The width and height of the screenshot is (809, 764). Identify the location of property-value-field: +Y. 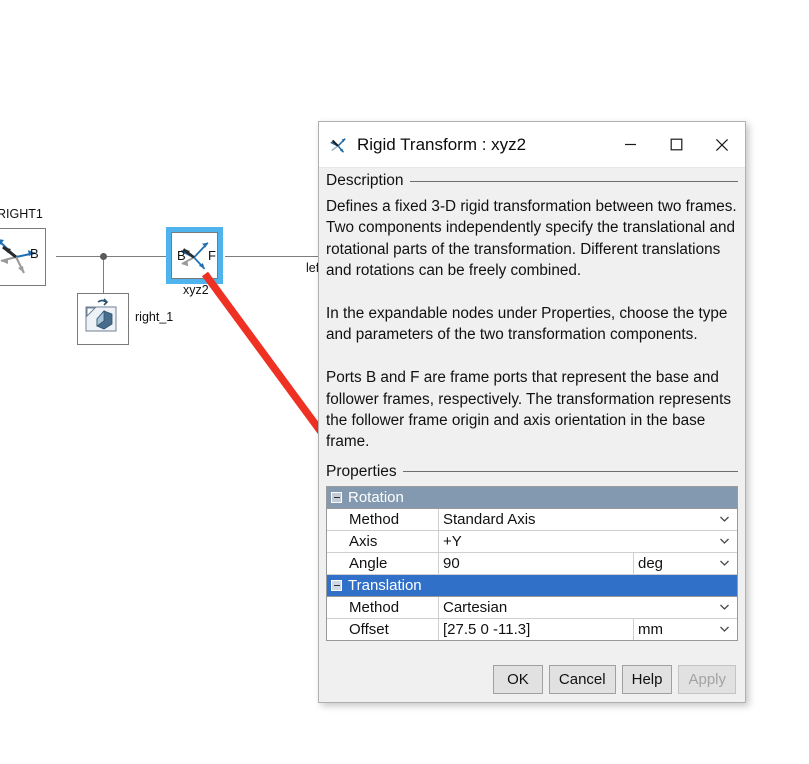
(588, 541).